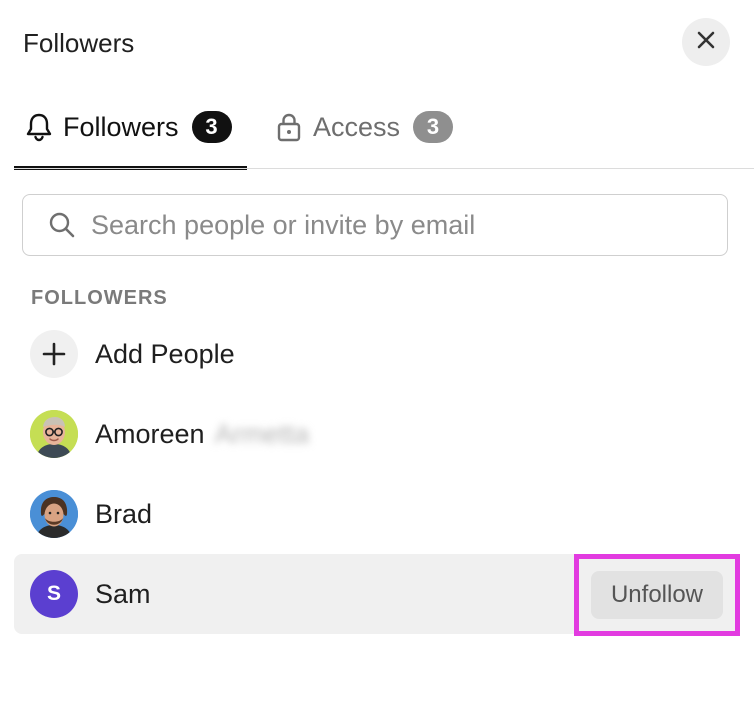 The width and height of the screenshot is (754, 716). Describe the element at coordinates (211, 127) in the screenshot. I see `tab-followers-count-badge: 3` at that location.